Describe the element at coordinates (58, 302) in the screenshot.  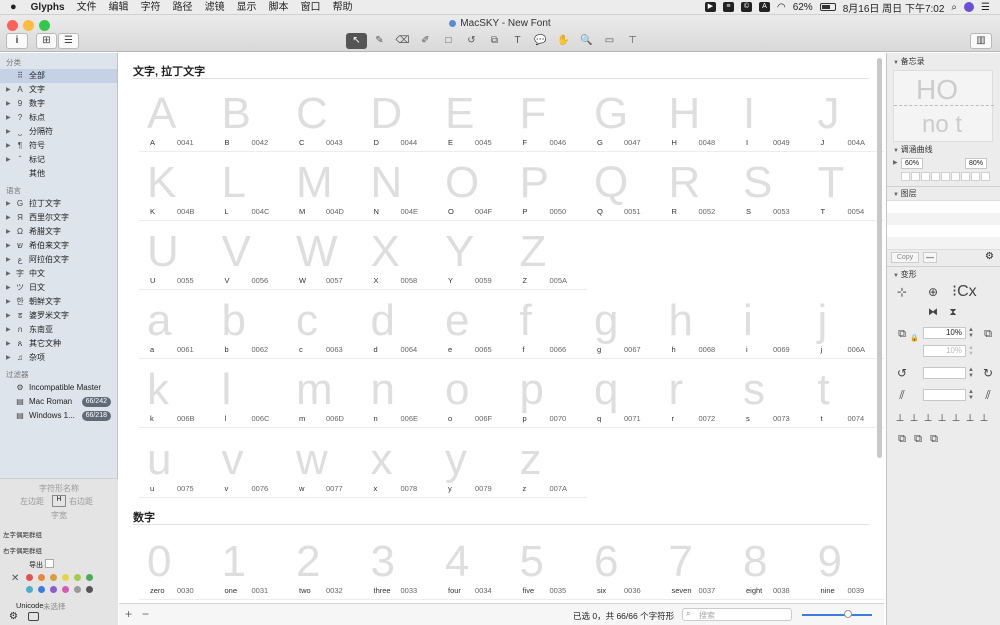
I see `sidebar-item: ▶ 한 朝鲜文字` at that location.